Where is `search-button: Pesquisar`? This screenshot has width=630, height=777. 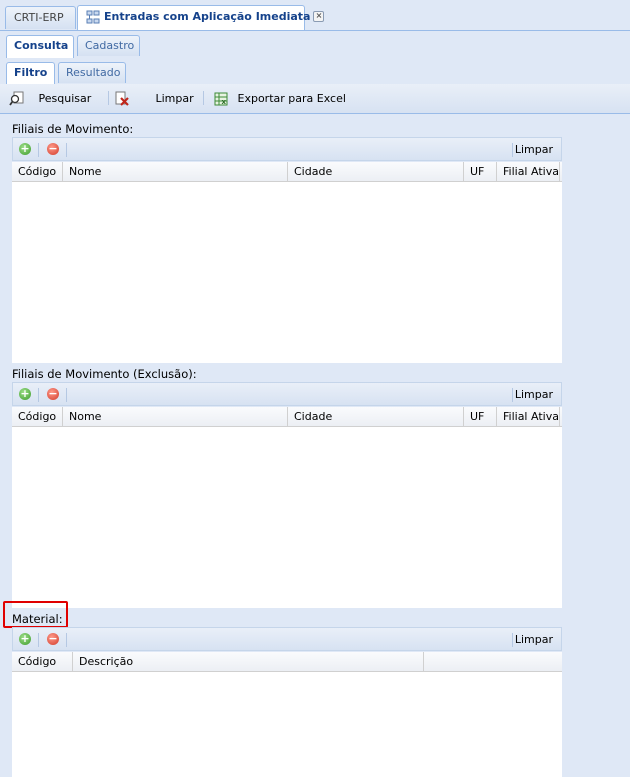
search-button: Pesquisar is located at coordinates (50, 99).